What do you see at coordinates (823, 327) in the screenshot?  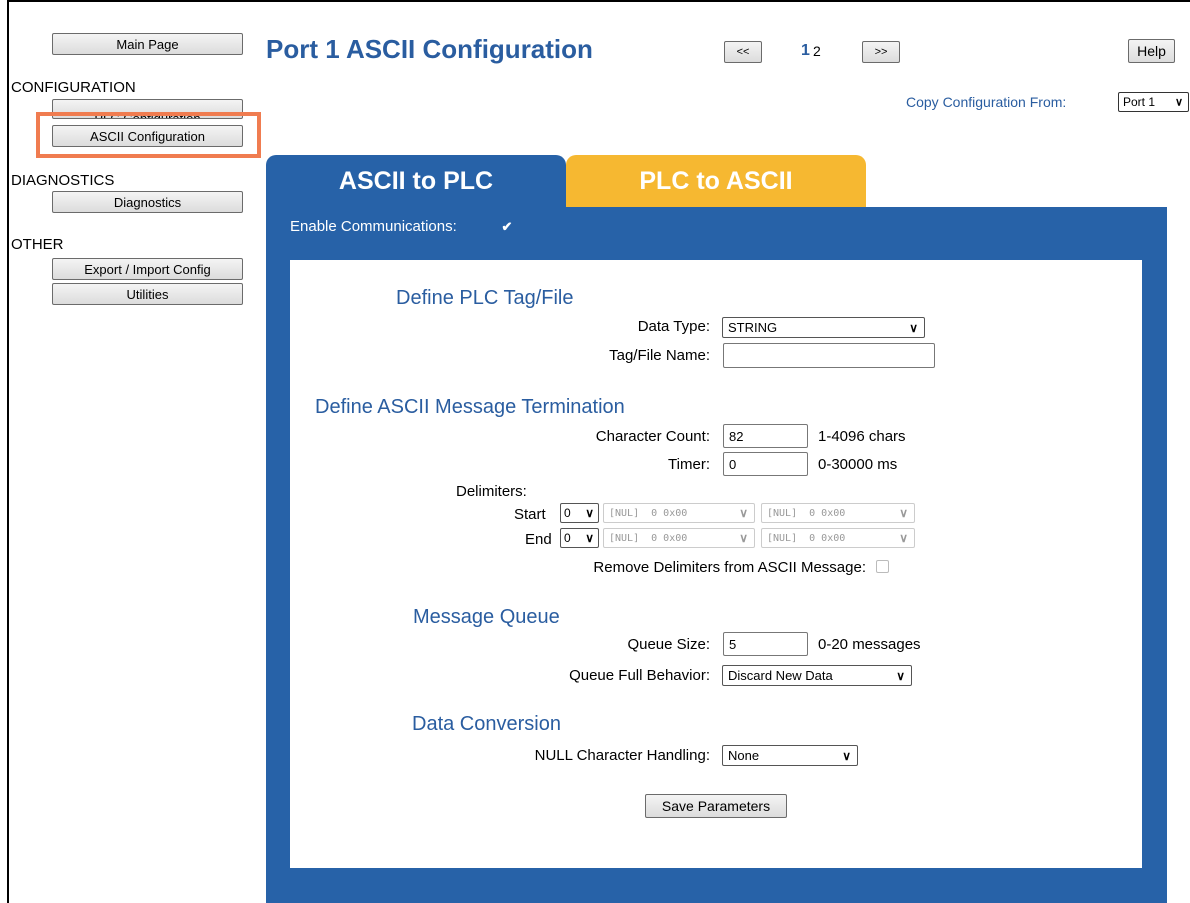 I see `data-type-select: STRING ∨` at bounding box center [823, 327].